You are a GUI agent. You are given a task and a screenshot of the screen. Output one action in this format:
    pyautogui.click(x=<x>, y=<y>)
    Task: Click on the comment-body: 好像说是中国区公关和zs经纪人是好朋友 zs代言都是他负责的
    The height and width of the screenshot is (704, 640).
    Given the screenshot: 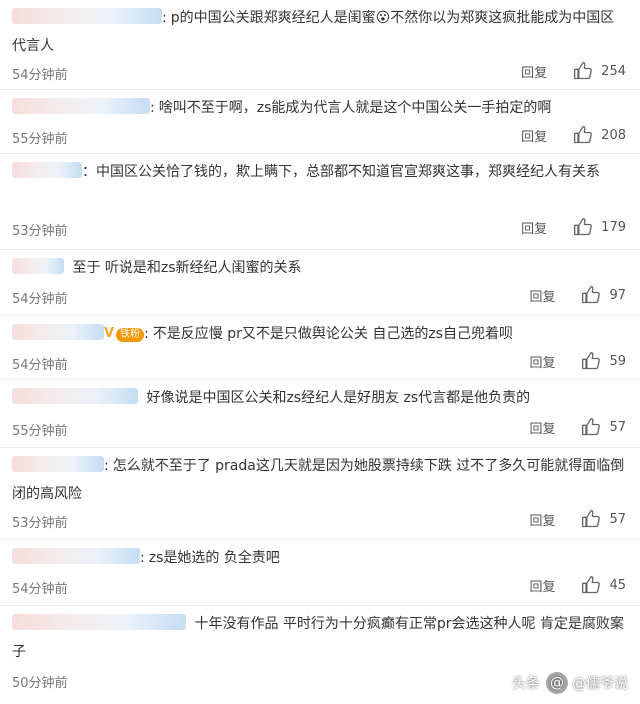 What is the action you would take?
    pyautogui.click(x=319, y=398)
    